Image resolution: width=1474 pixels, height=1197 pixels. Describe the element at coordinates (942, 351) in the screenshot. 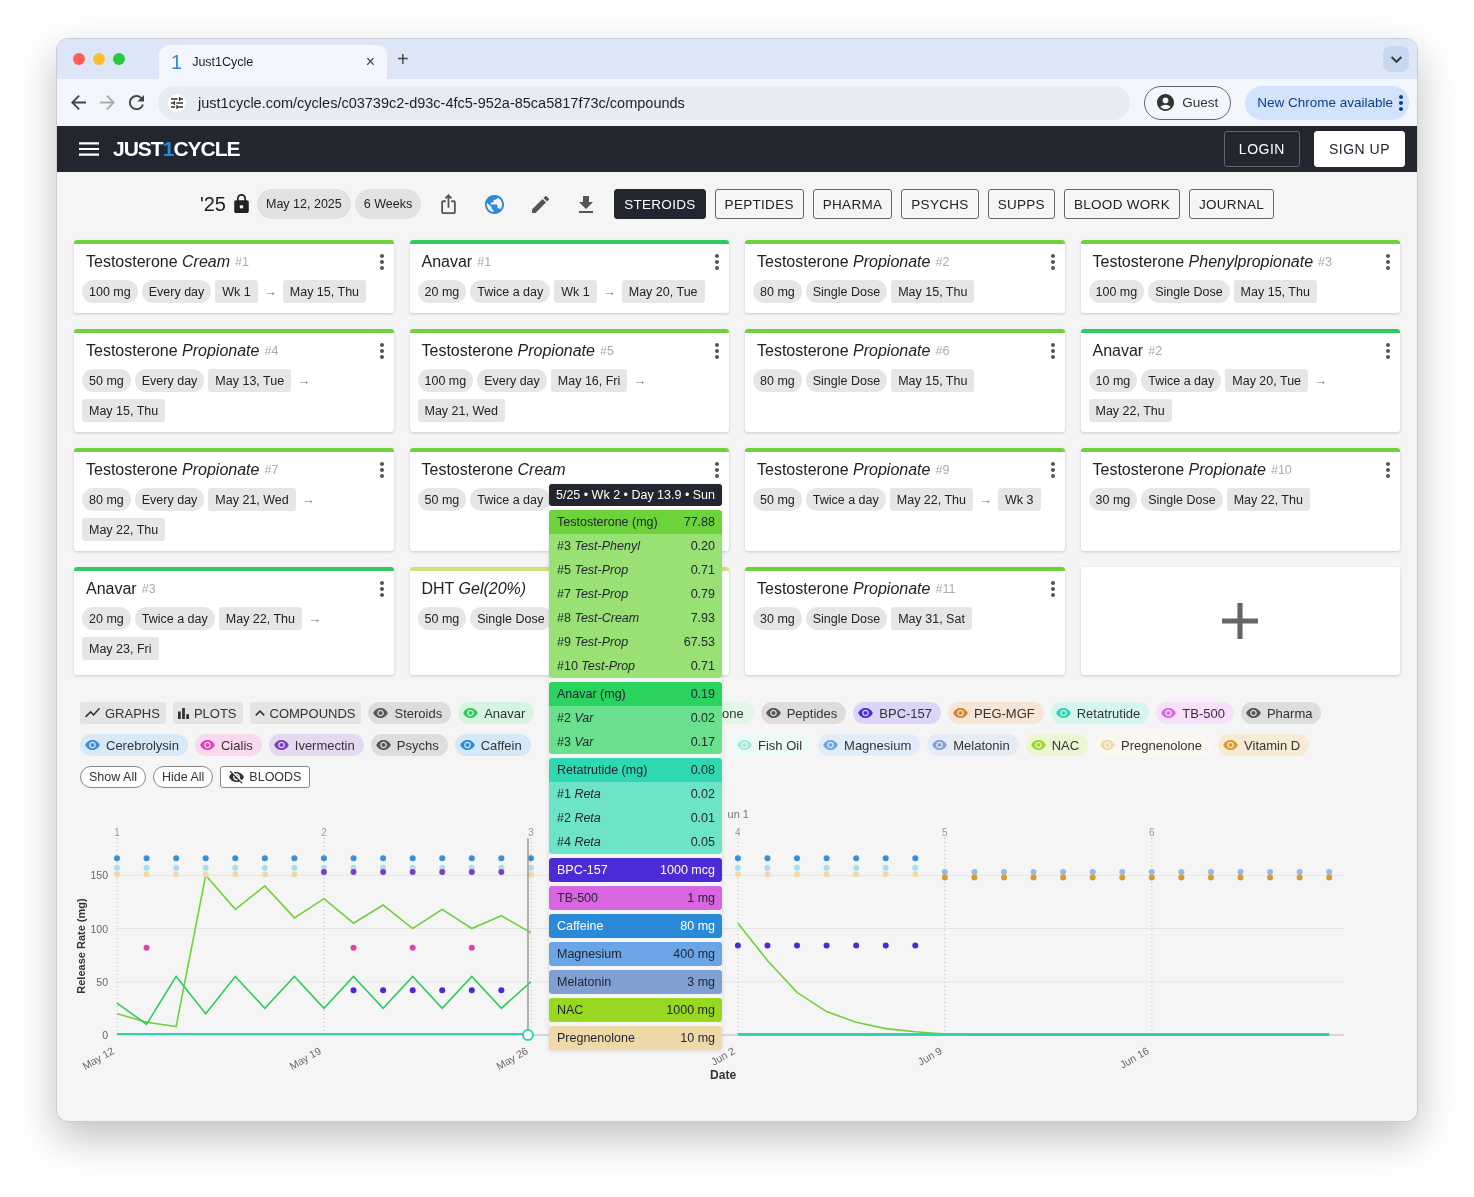

I see `compound-number: #6` at that location.